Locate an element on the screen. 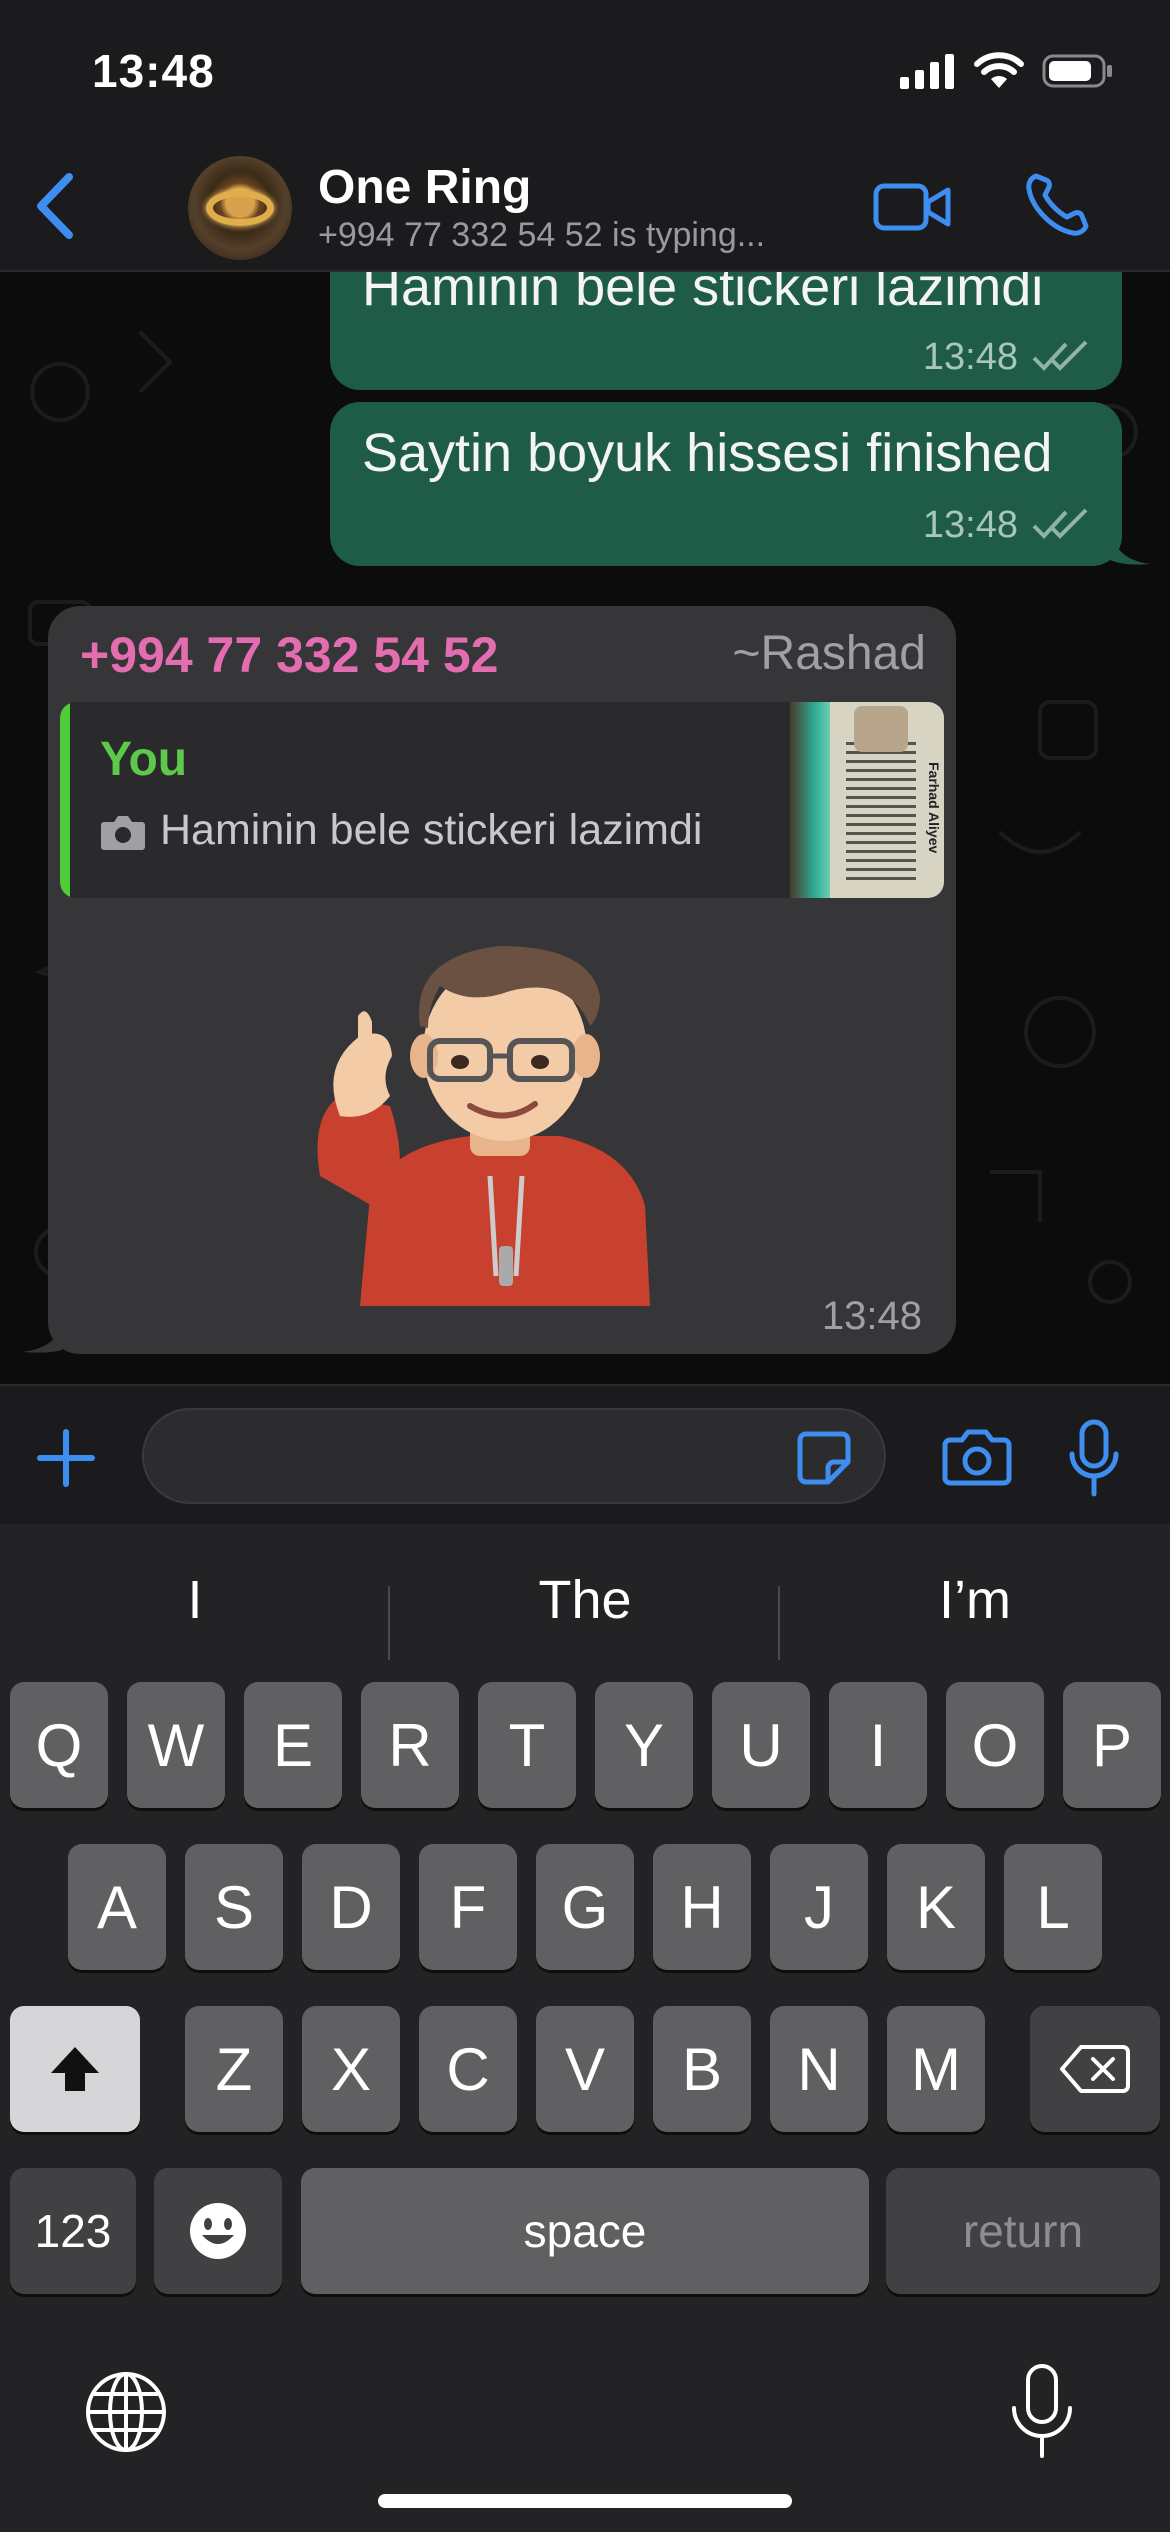  return-key-label: return is located at coordinates (1023, 2231).